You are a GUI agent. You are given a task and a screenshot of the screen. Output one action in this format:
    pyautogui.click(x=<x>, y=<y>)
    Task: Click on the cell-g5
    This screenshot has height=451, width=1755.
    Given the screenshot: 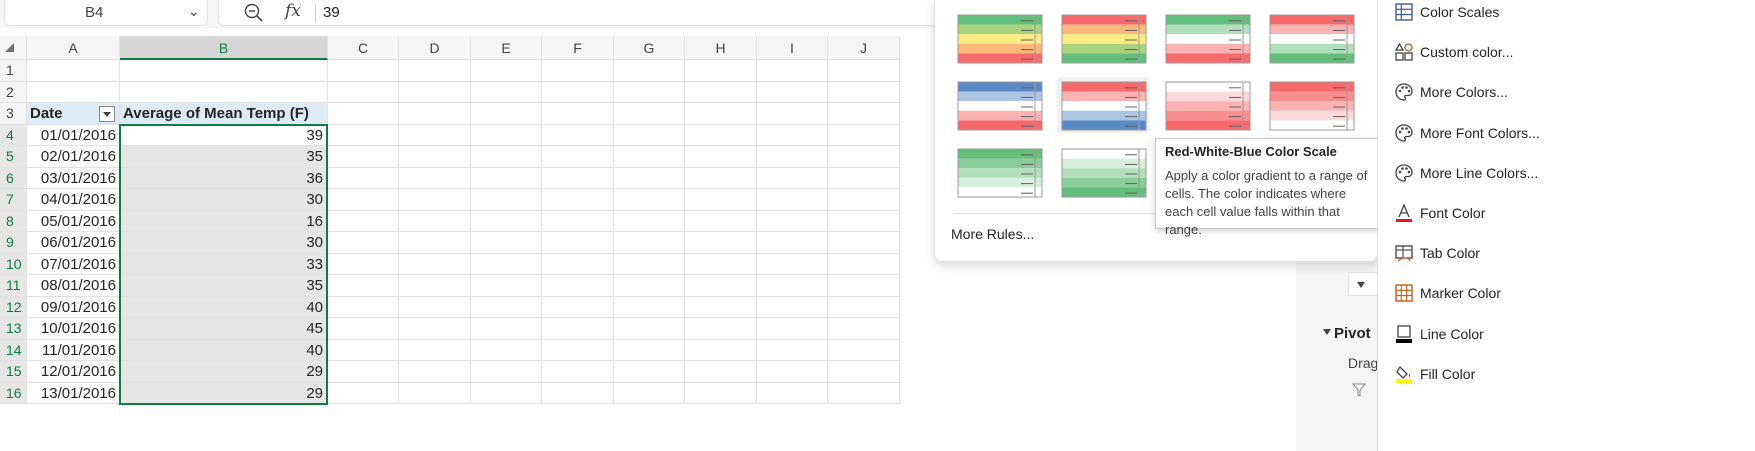 What is the action you would take?
    pyautogui.click(x=649, y=157)
    